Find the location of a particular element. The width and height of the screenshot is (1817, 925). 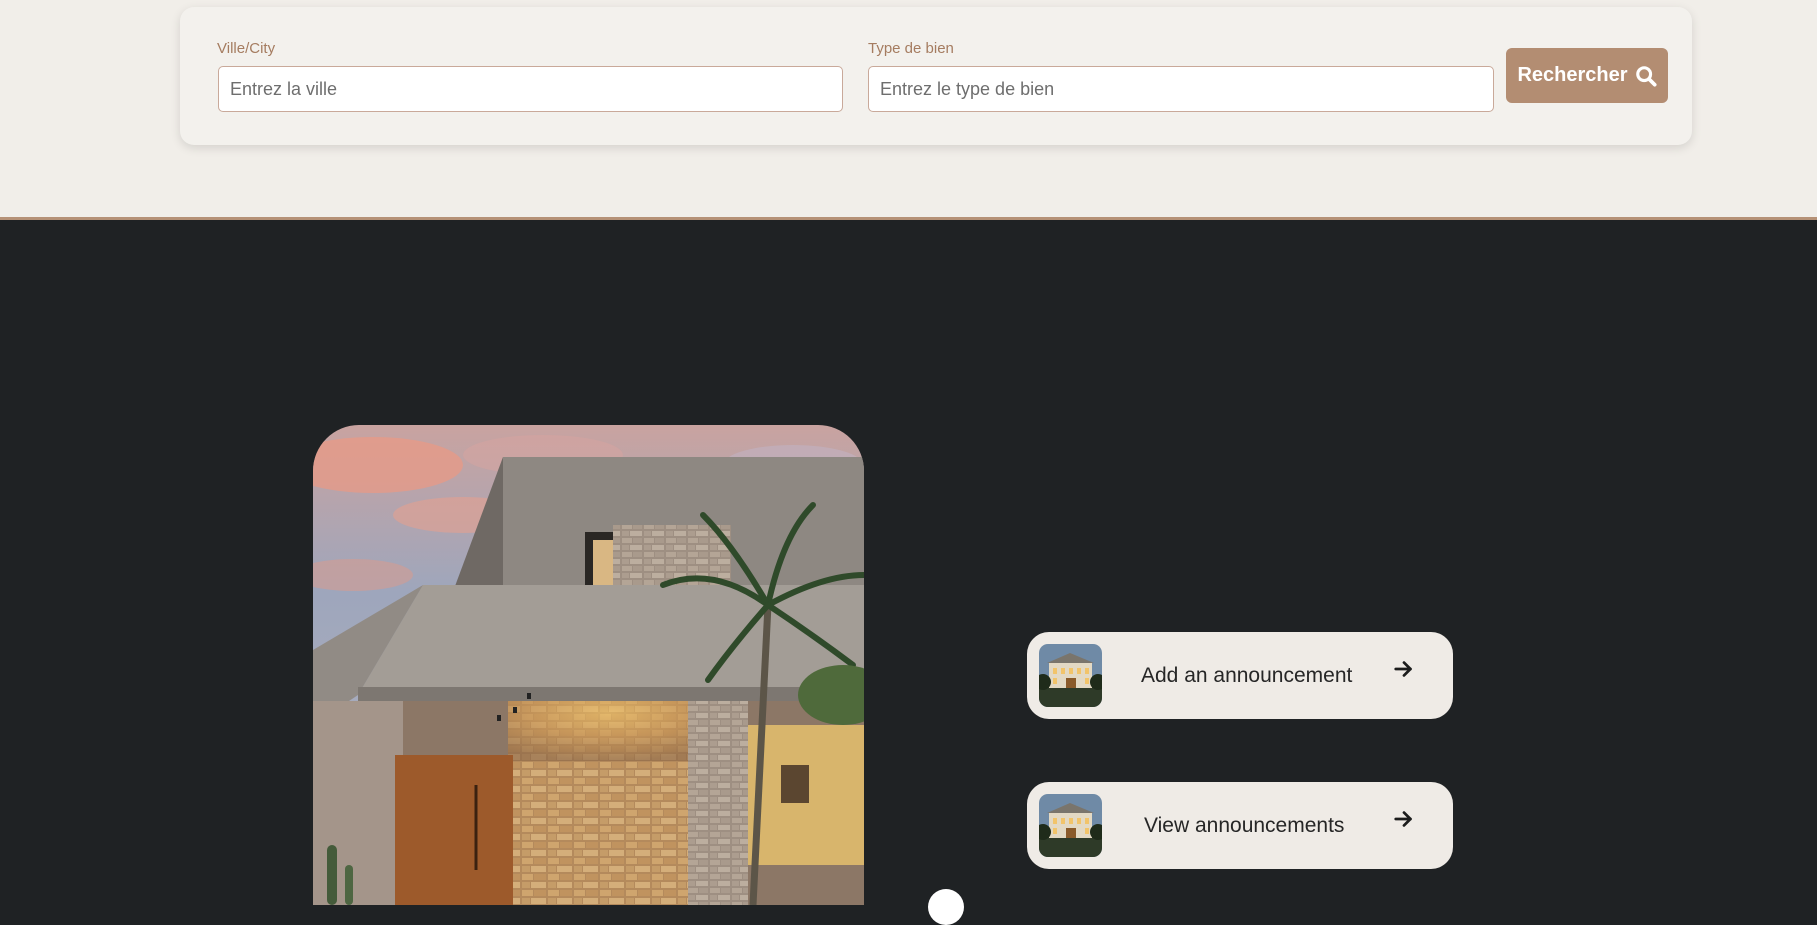

view-announcements-label: View announcements is located at coordinates (1244, 825).